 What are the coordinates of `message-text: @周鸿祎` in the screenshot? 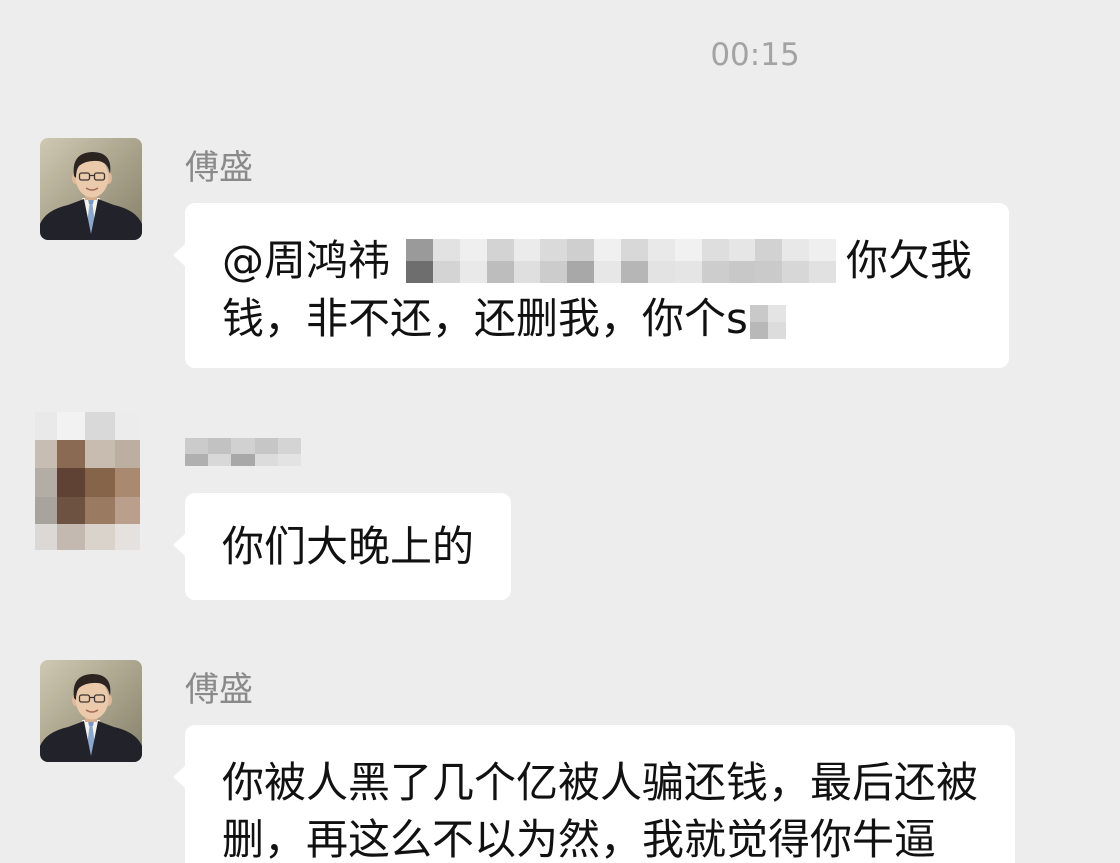 It's located at (306, 260).